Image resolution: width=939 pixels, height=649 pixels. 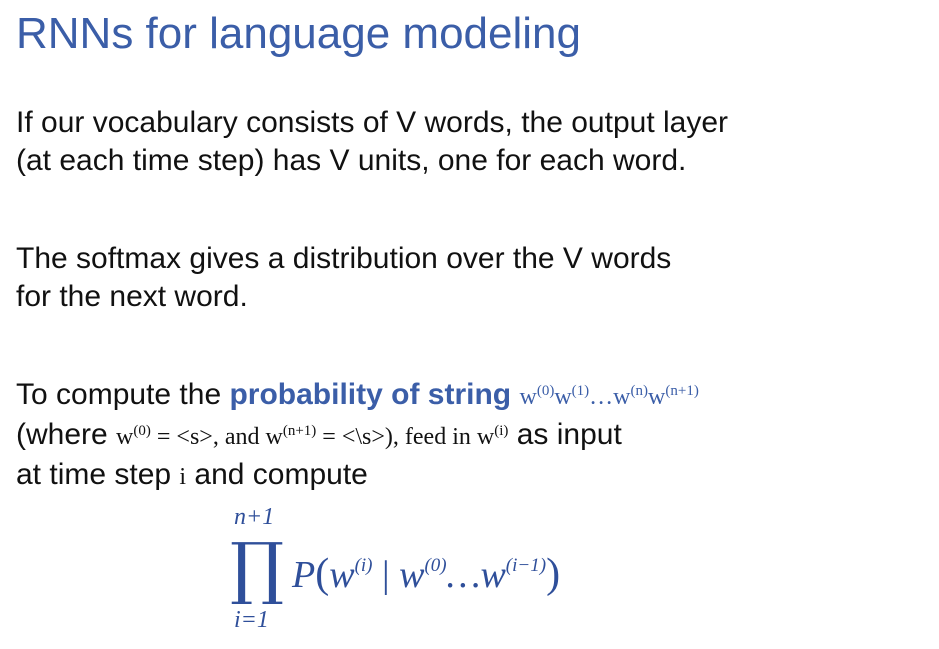 I want to click on product-upper-bound: n+1, so click(x=254, y=517).